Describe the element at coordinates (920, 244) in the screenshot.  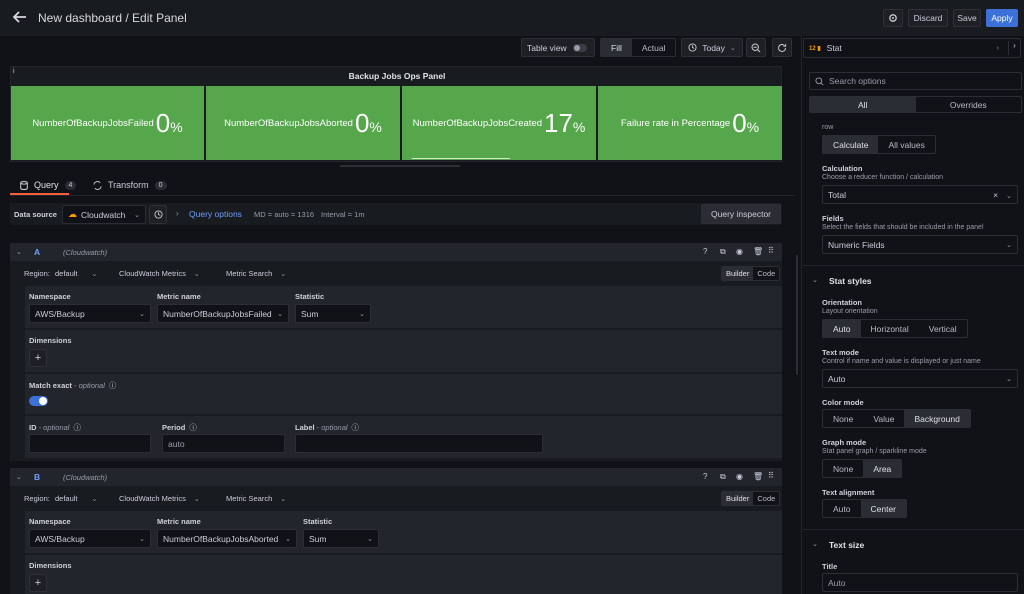
I see `fields-select: Numeric Fields ⌄` at that location.